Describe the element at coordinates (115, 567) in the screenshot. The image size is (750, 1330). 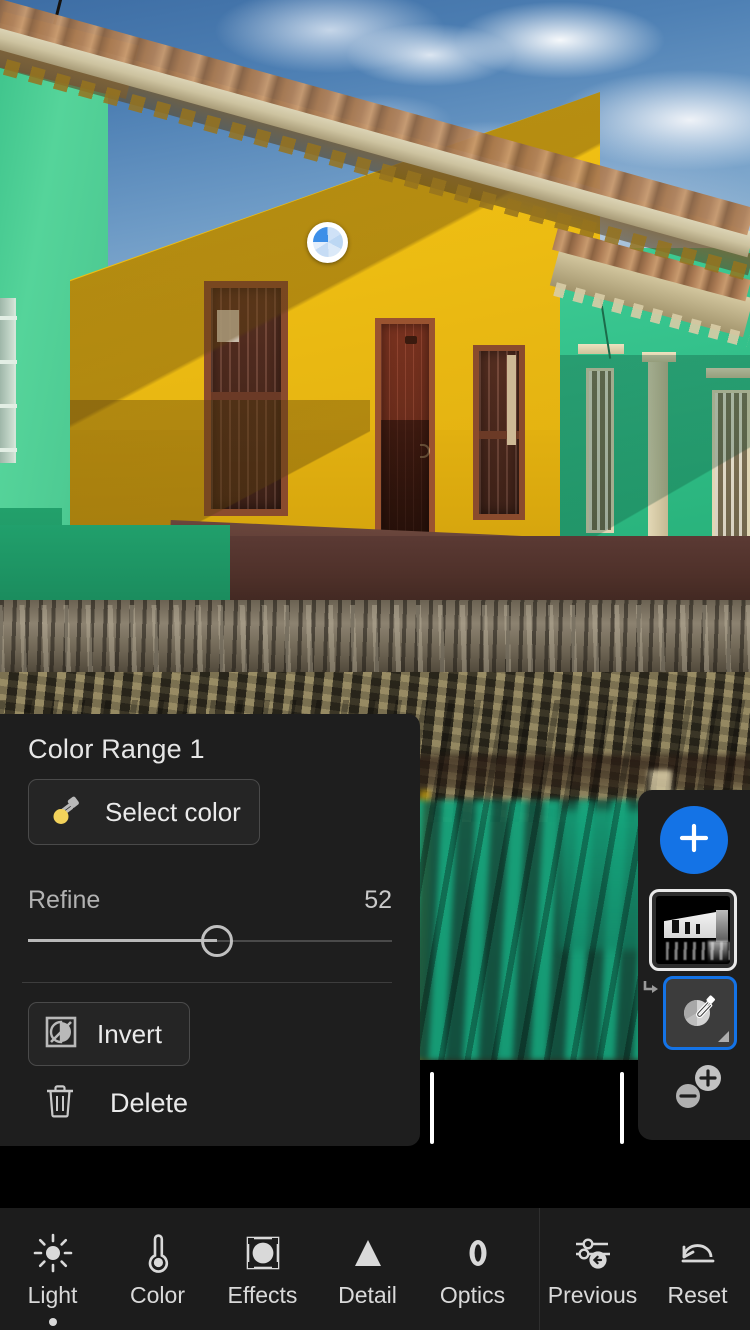
I see `green-plinth` at that location.